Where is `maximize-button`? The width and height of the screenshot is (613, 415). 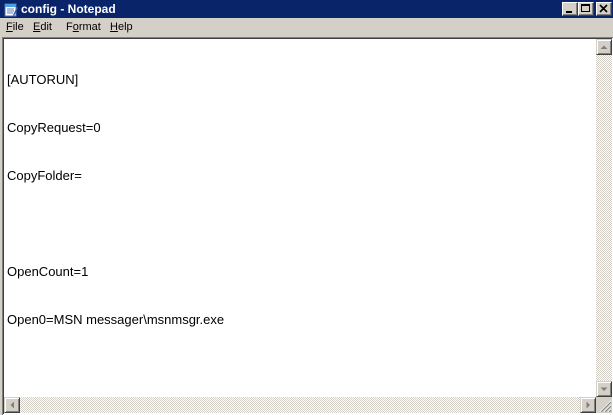
maximize-button is located at coordinates (586, 9).